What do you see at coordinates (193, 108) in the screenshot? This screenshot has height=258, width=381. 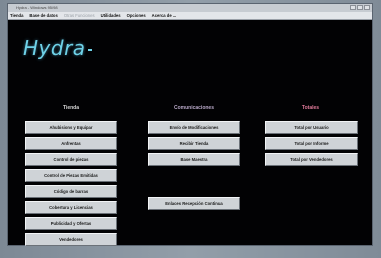 I see `heading-comunicaciones: Comunicaciones` at bounding box center [193, 108].